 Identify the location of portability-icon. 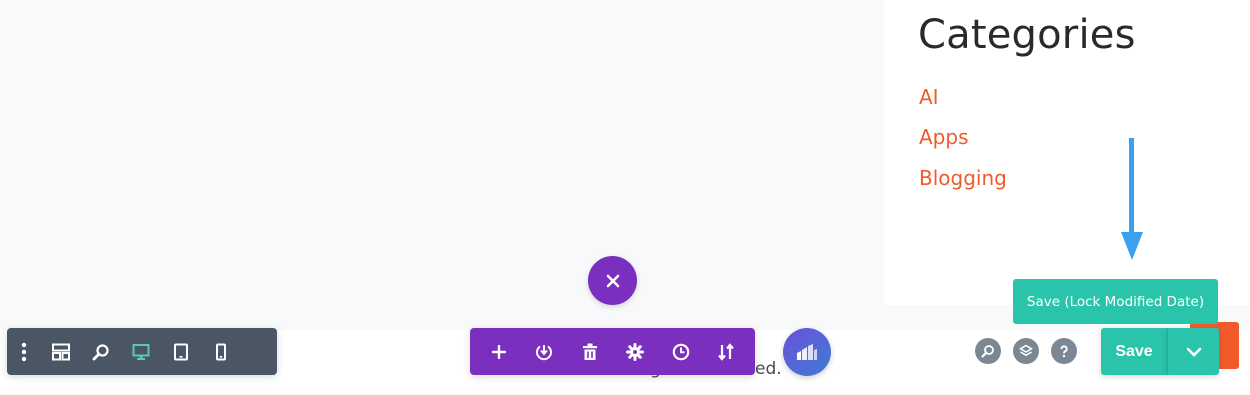
(544, 352).